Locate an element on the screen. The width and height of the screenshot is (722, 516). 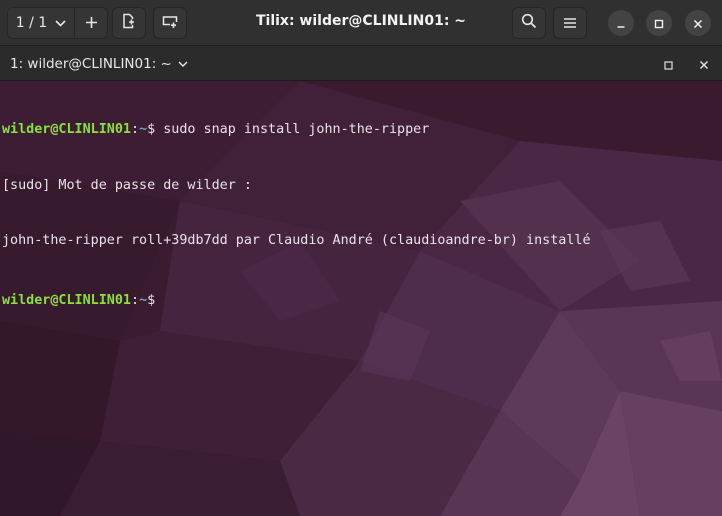
session-dropdown-button: 1 / 1 is located at coordinates (41, 23).